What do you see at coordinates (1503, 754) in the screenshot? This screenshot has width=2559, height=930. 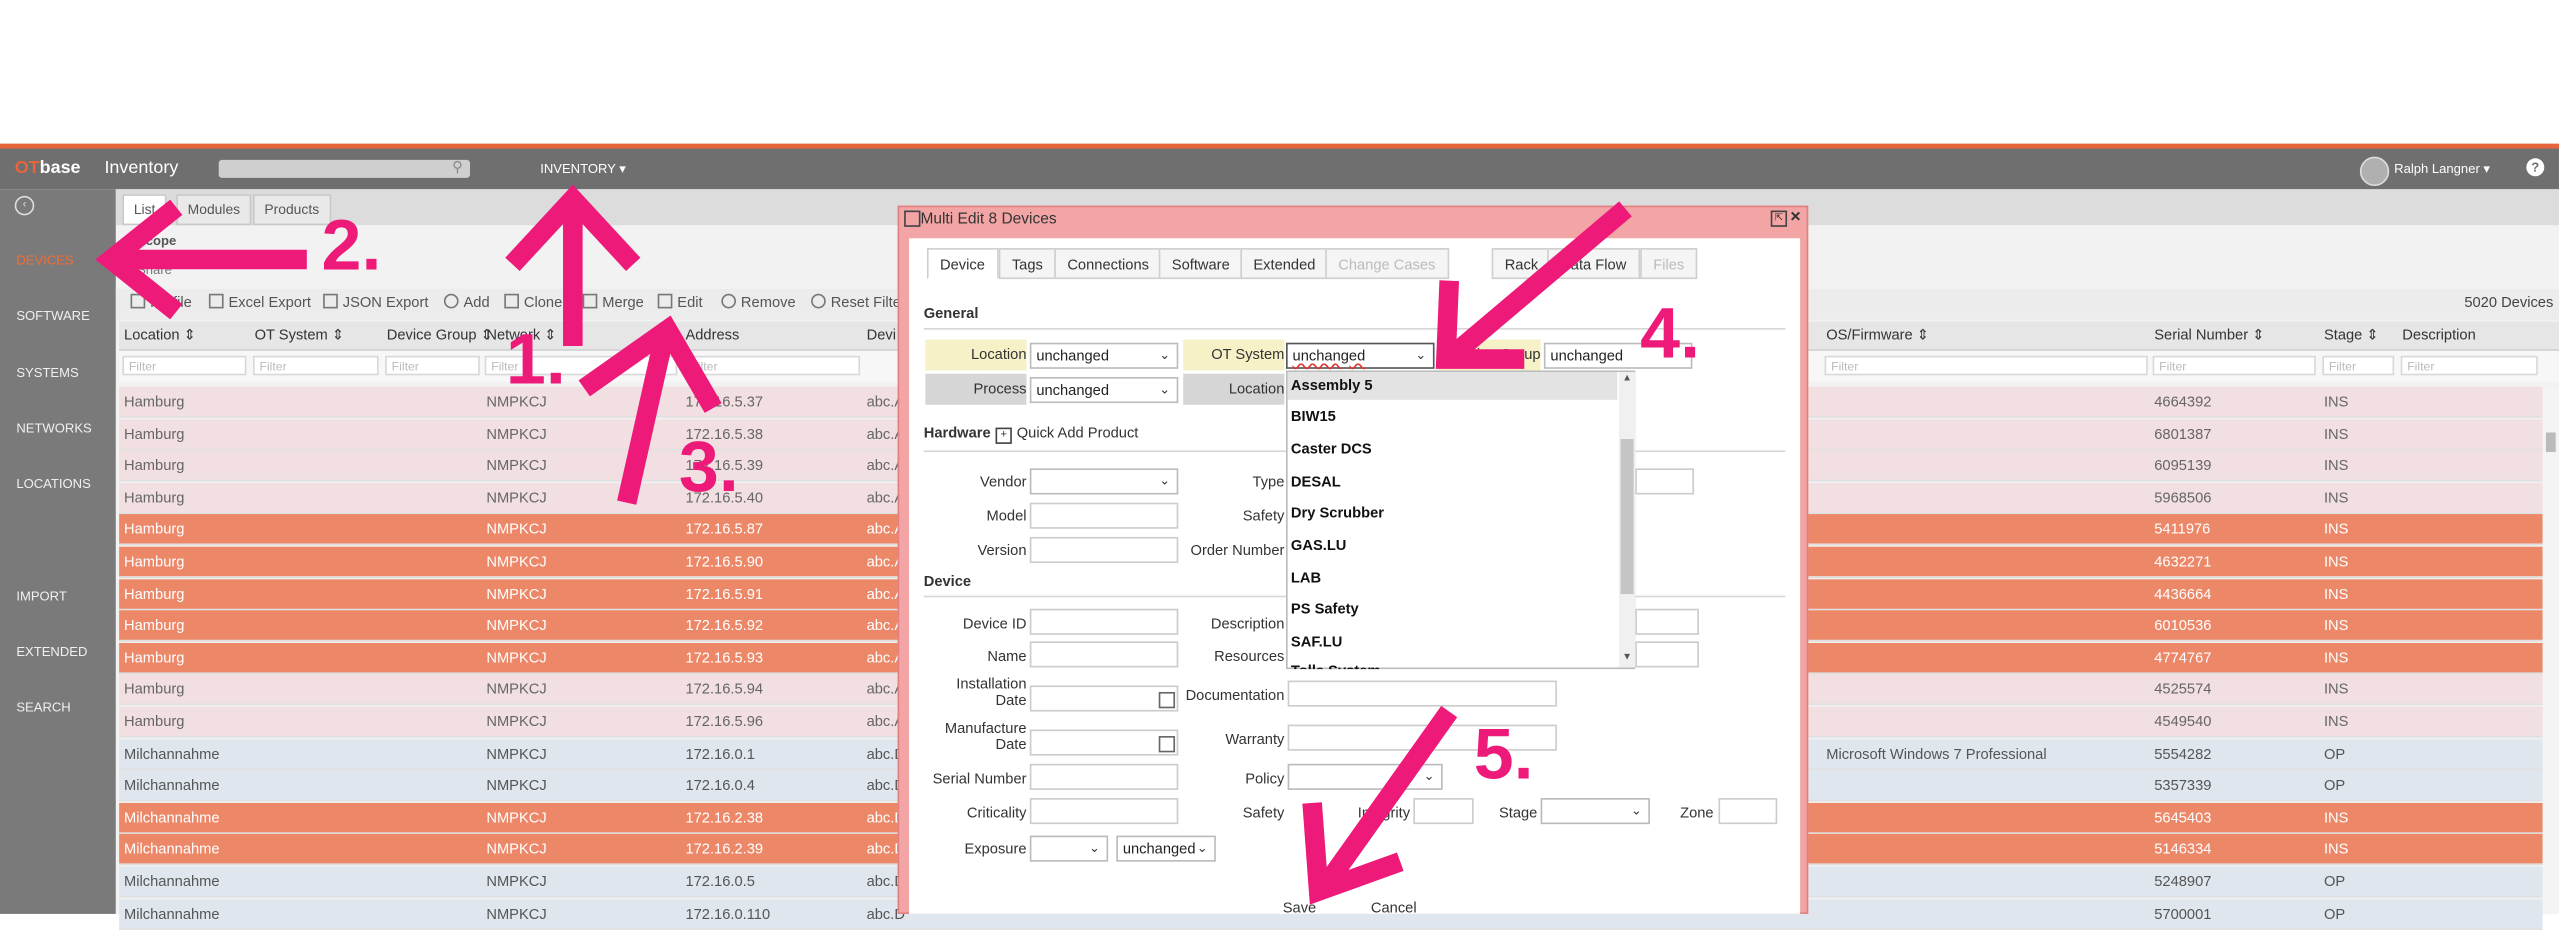 I see `annotation-label-5: 5.` at bounding box center [1503, 754].